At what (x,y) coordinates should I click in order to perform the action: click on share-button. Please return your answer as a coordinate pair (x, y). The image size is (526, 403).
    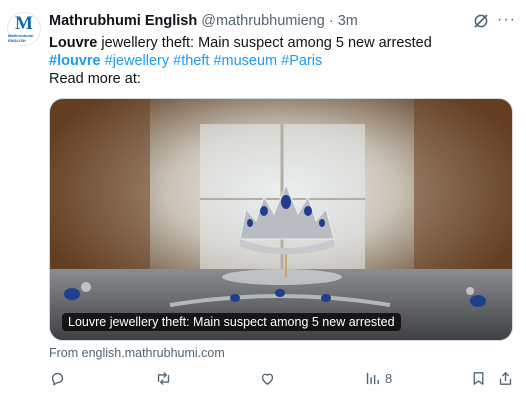
    Looking at the image, I should click on (505, 378).